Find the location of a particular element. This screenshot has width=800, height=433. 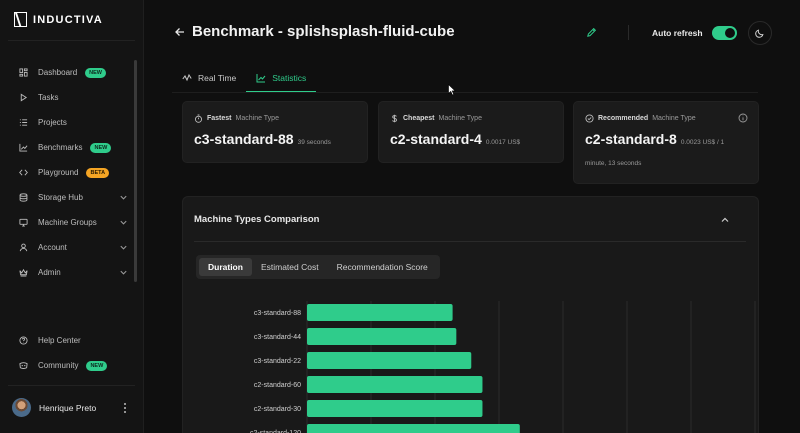

sidebar-item-projects: Projects is located at coordinates (70, 122).